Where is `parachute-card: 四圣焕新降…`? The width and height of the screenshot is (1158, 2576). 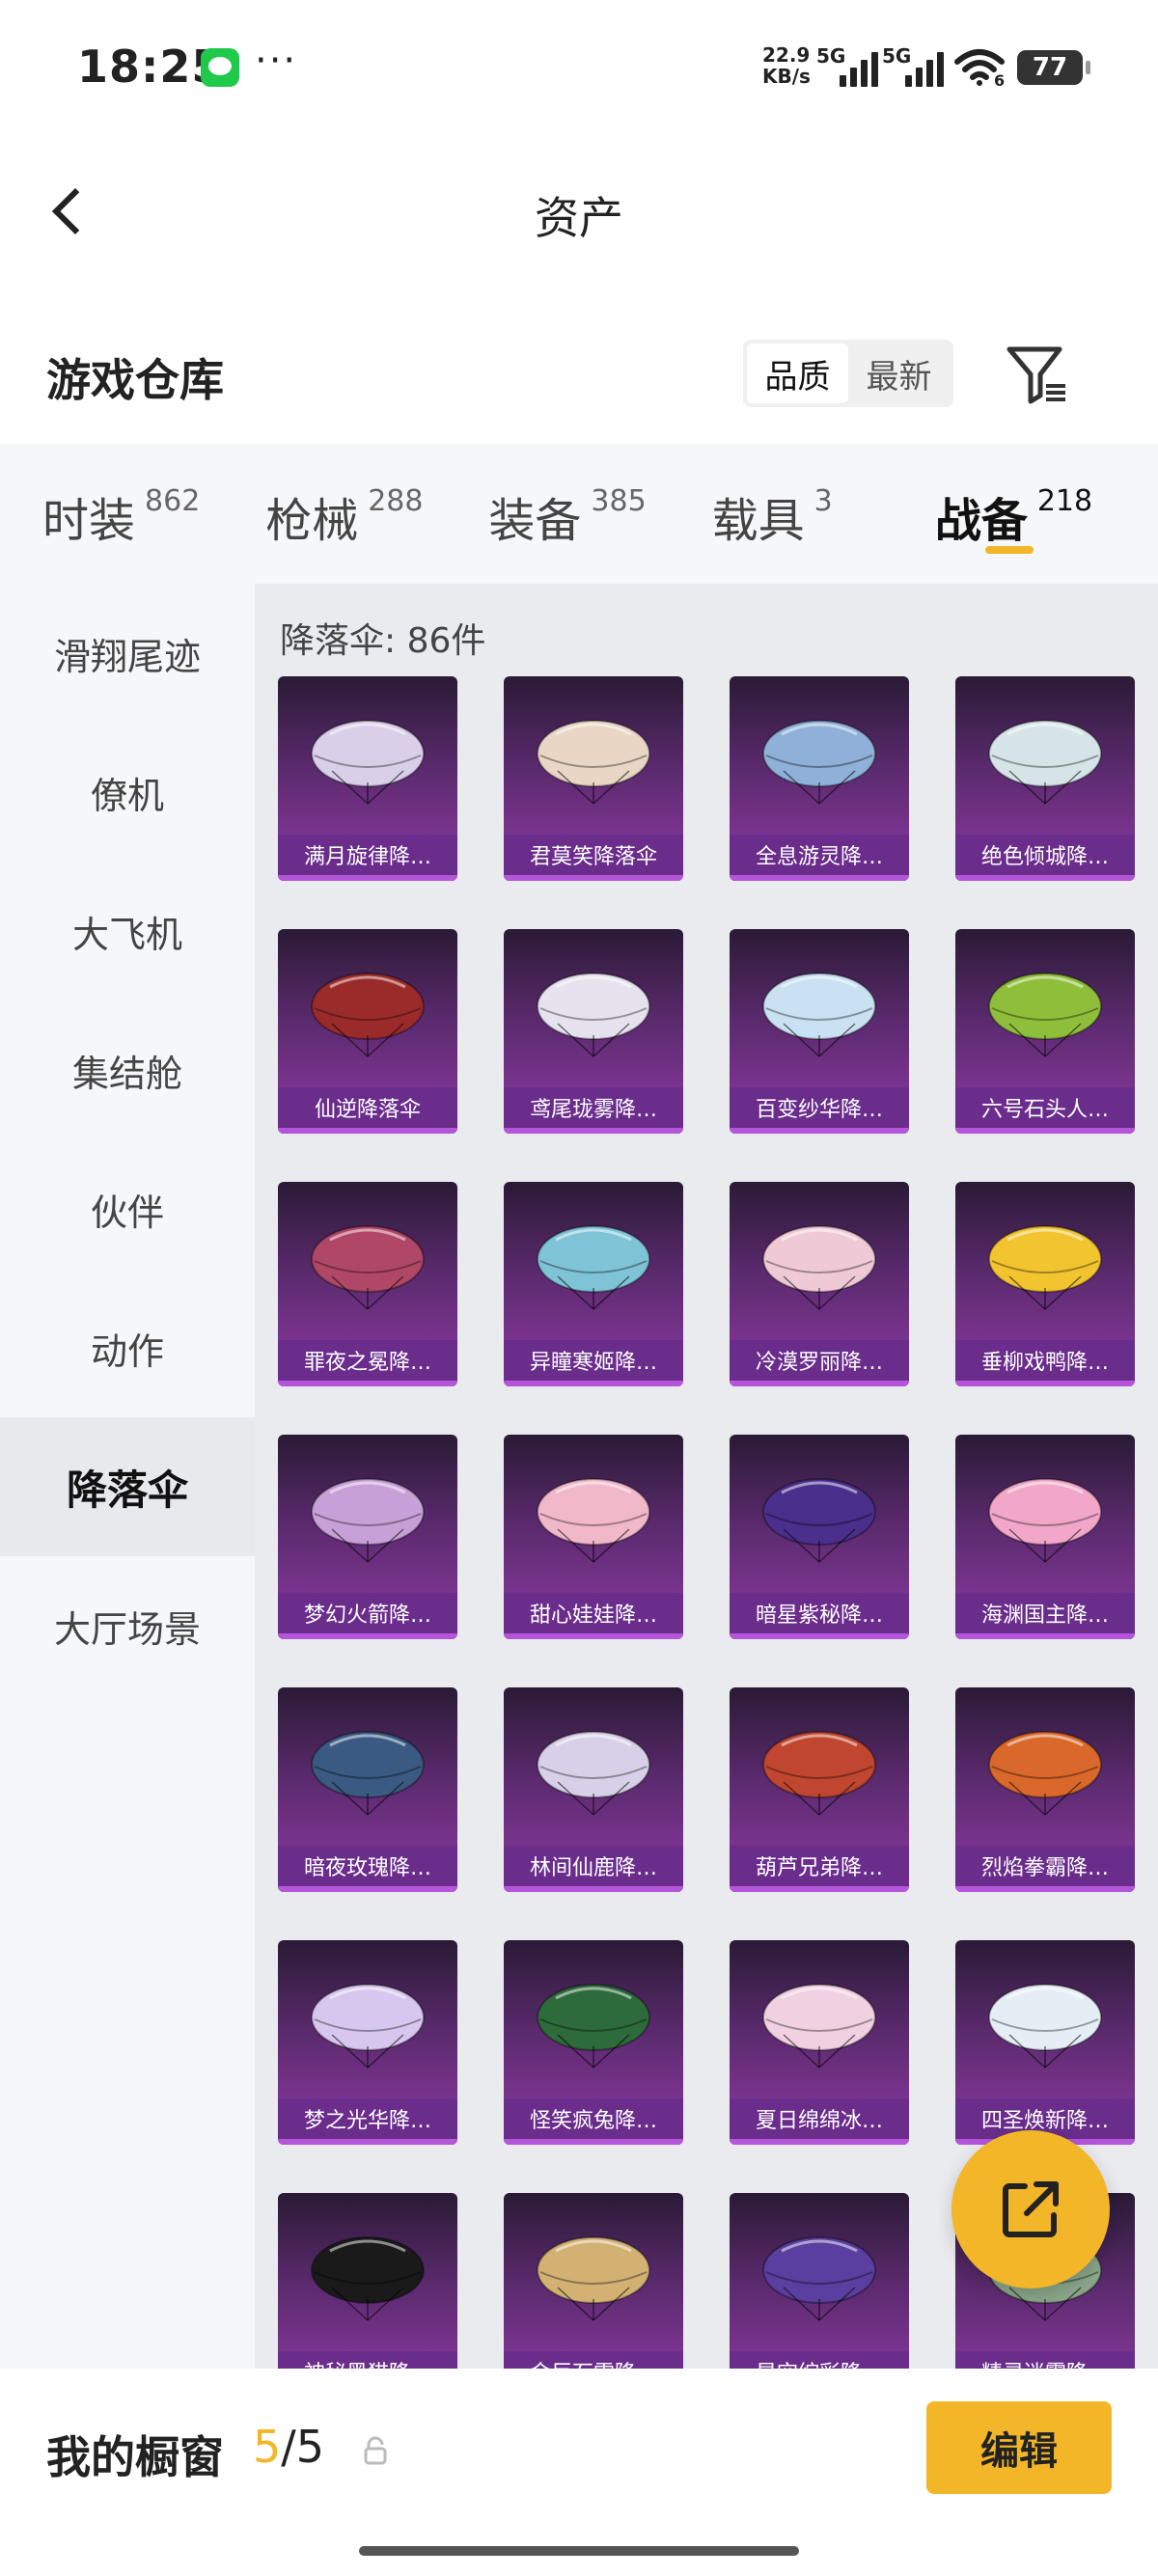 parachute-card: 四圣焕新降… is located at coordinates (1045, 2043).